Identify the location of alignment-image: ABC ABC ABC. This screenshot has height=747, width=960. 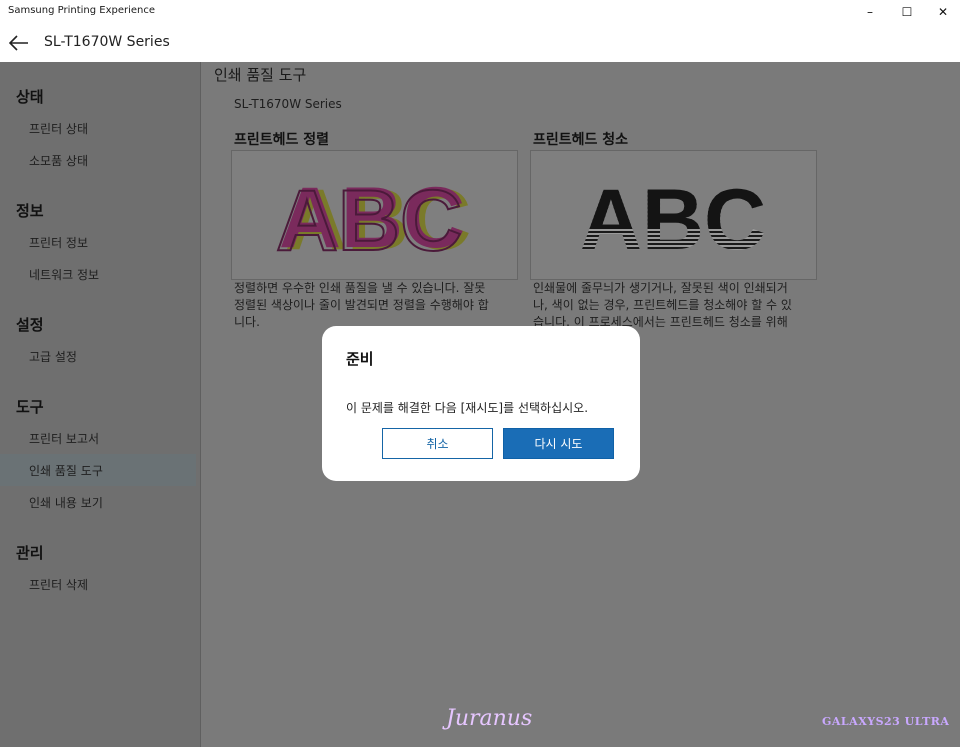
(374, 215).